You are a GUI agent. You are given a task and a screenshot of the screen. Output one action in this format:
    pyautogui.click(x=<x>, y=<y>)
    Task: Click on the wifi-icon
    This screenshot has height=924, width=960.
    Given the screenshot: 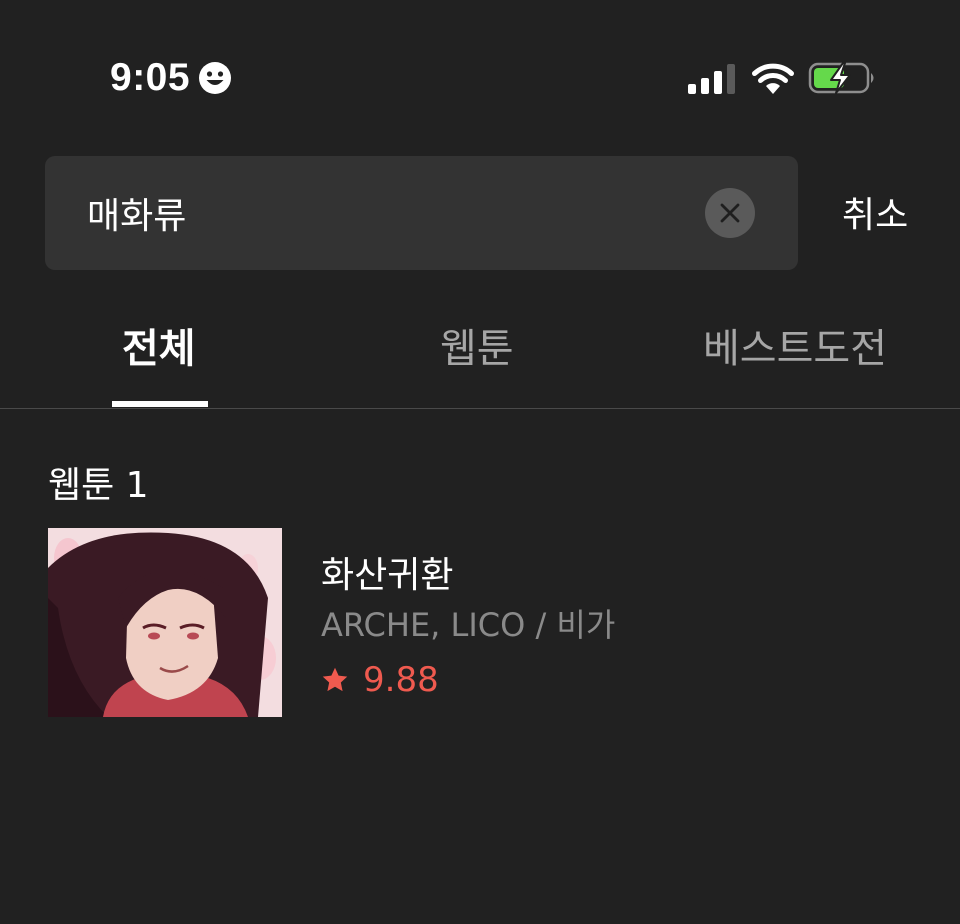 What is the action you would take?
    pyautogui.click(x=773, y=78)
    